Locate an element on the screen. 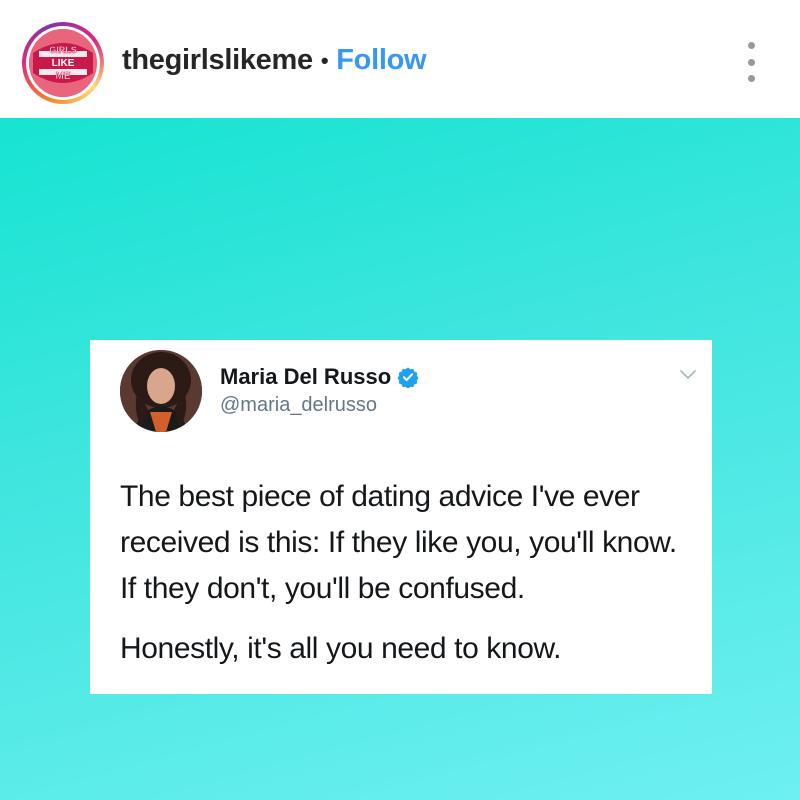  header-user-line: thegirlslikeme • Follow is located at coordinates (274, 60).